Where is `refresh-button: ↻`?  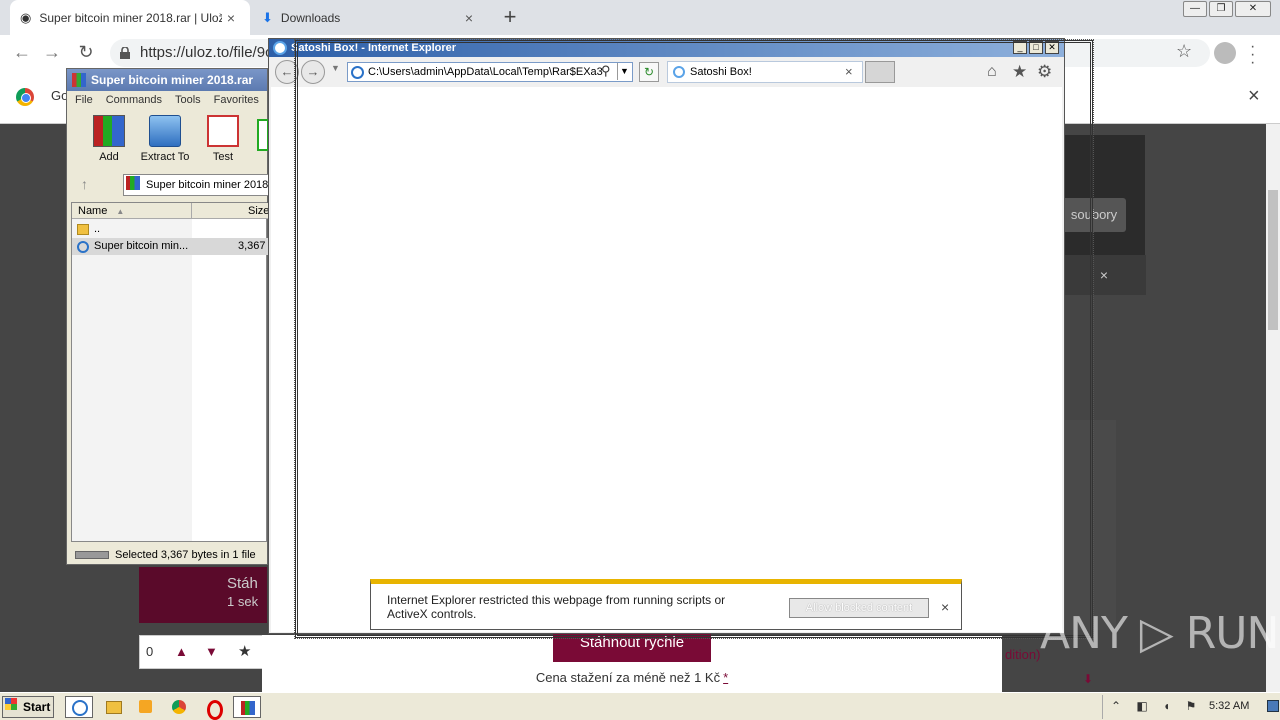 refresh-button: ↻ is located at coordinates (649, 72).